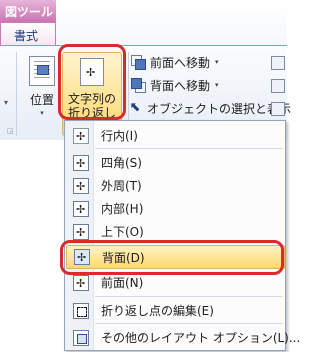  I want to click on in-front-of-text-icon: ✢, so click(81, 282).